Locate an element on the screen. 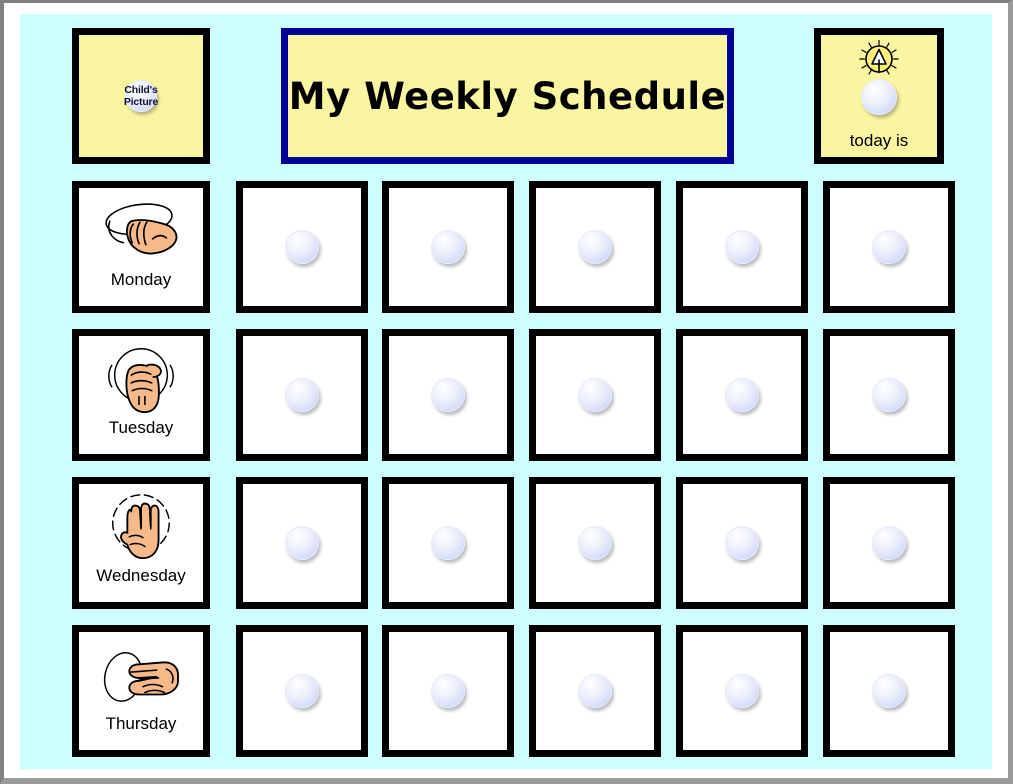 The image size is (1013, 784). day-label: Wednesday is located at coordinates (141, 575).